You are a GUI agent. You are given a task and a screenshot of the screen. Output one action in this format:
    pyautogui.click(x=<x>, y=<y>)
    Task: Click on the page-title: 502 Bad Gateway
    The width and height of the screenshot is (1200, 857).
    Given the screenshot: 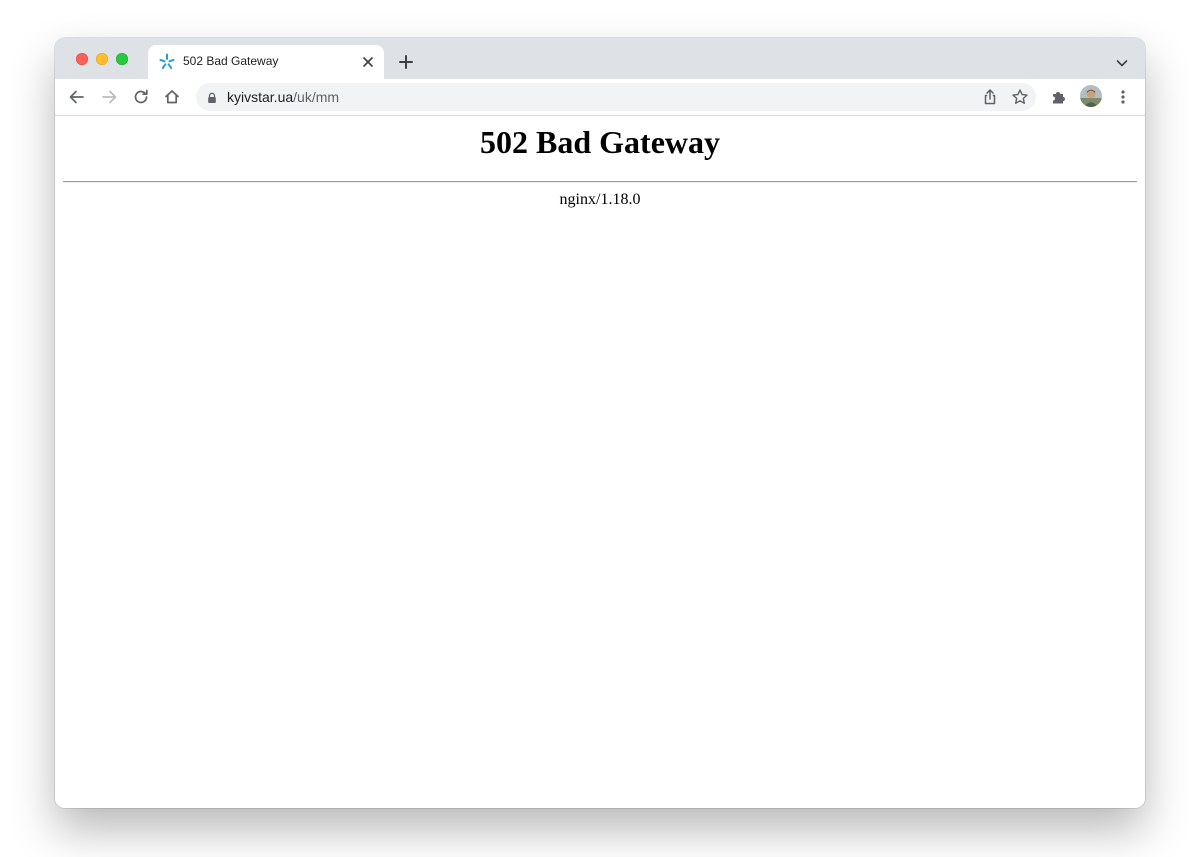 What is the action you would take?
    pyautogui.click(x=600, y=142)
    